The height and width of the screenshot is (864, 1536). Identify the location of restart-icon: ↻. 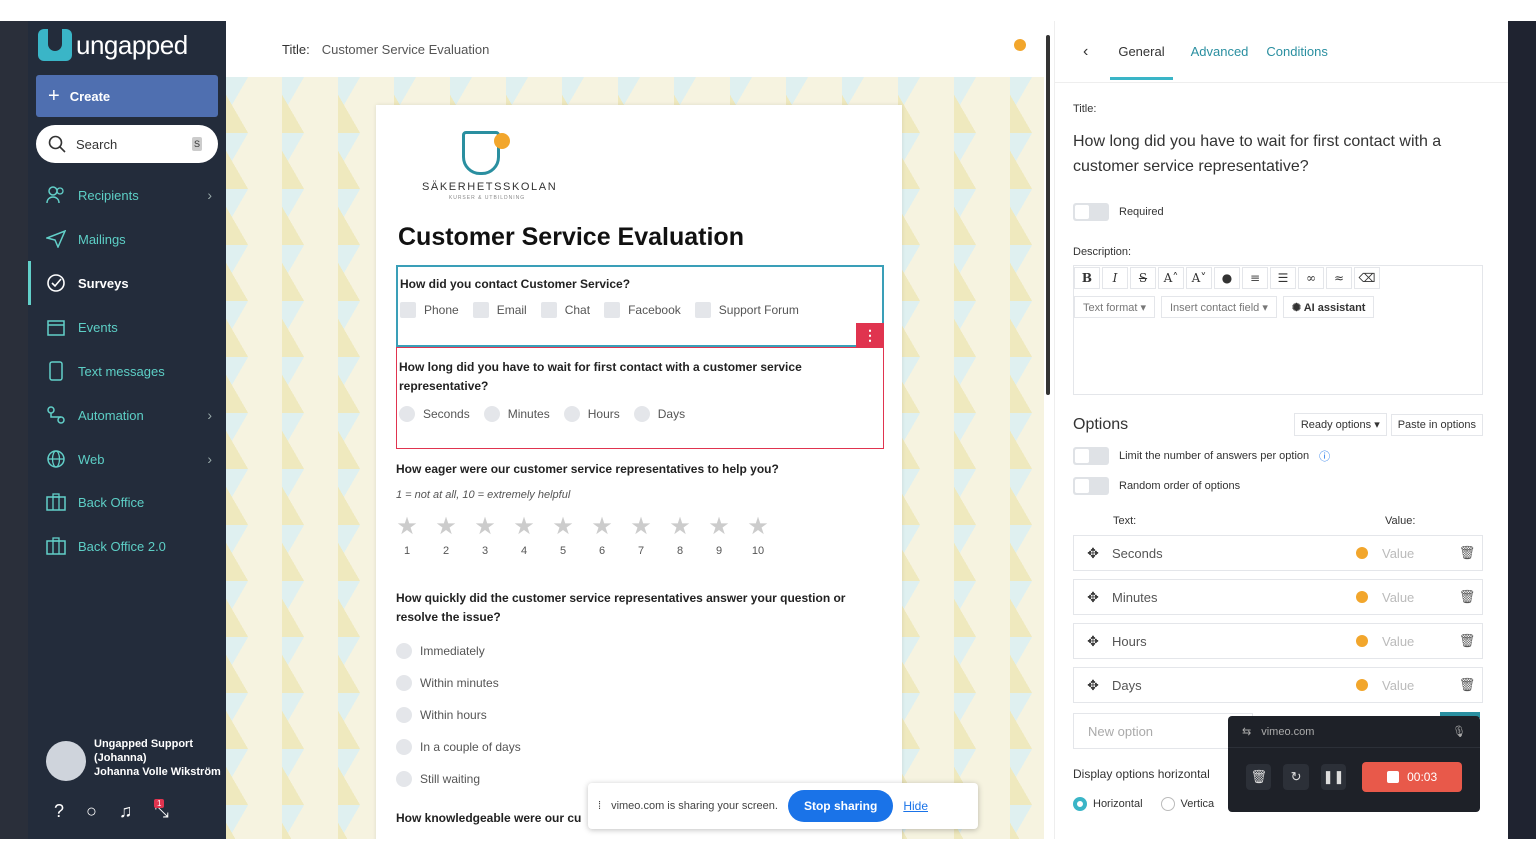
(1296, 777).